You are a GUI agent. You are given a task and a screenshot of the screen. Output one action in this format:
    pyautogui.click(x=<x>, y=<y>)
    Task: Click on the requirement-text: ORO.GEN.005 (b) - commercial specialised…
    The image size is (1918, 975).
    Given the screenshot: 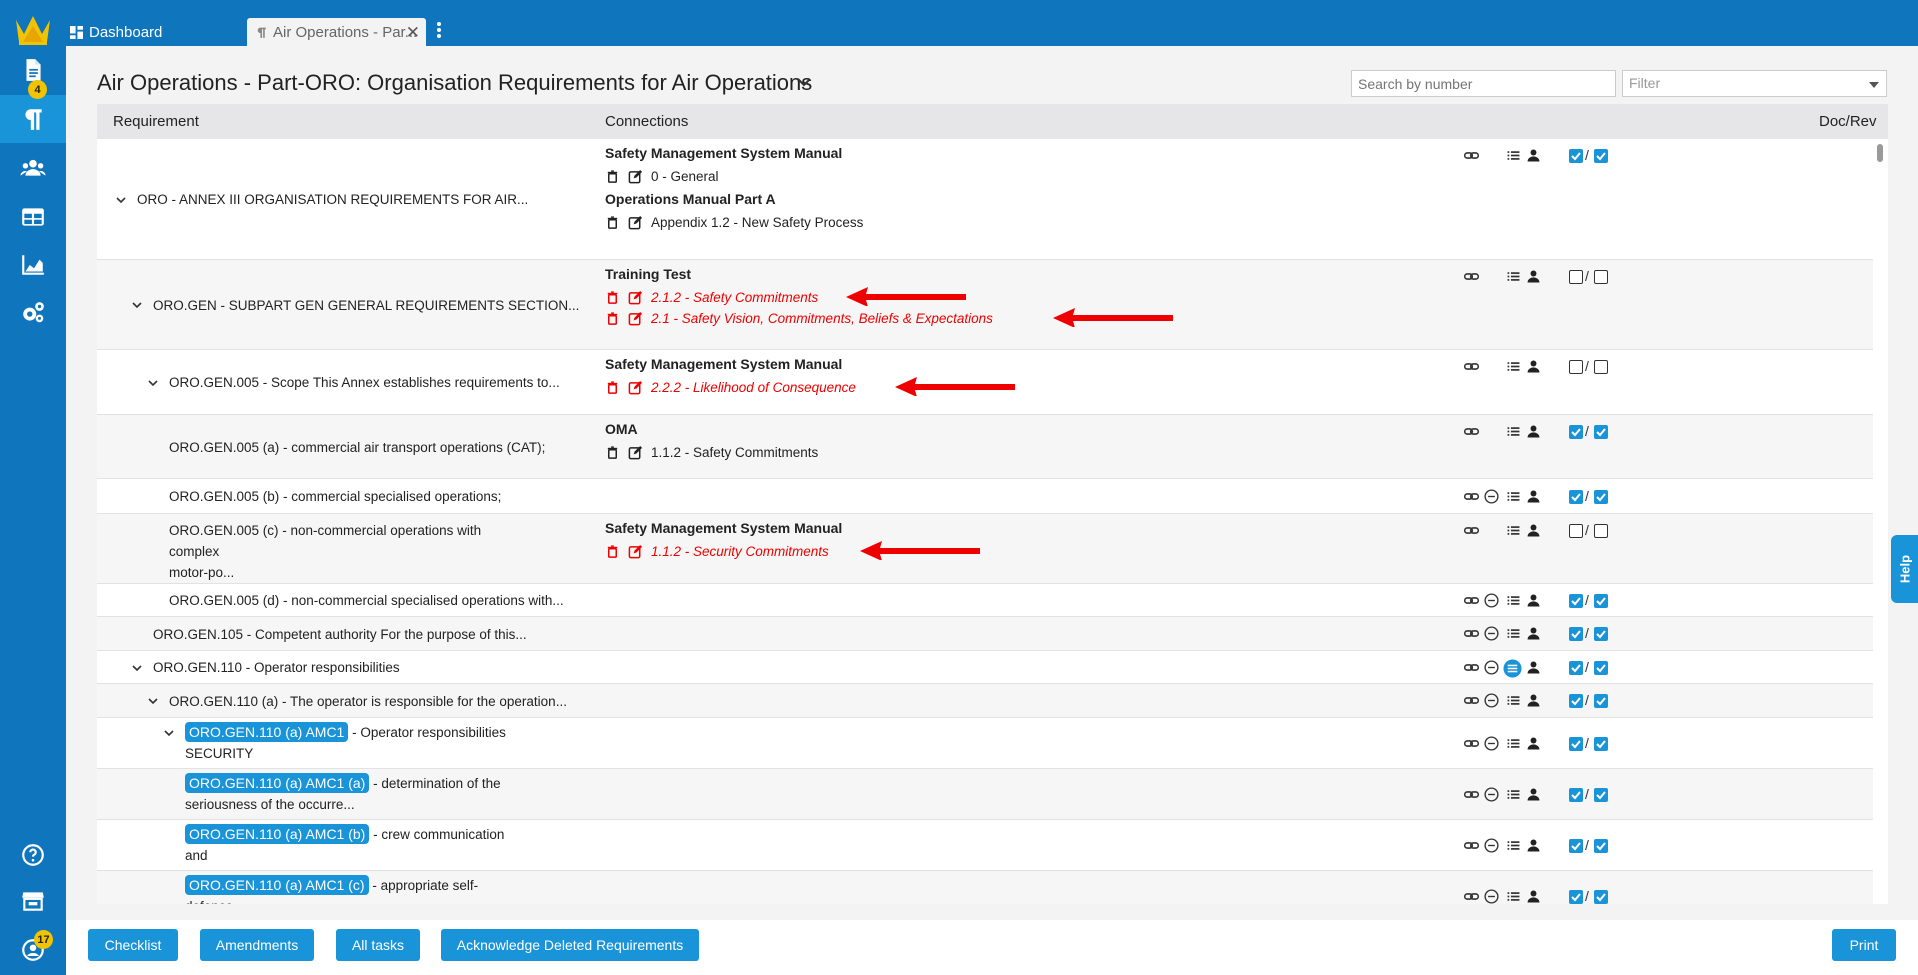 What is the action you would take?
    pyautogui.click(x=335, y=496)
    